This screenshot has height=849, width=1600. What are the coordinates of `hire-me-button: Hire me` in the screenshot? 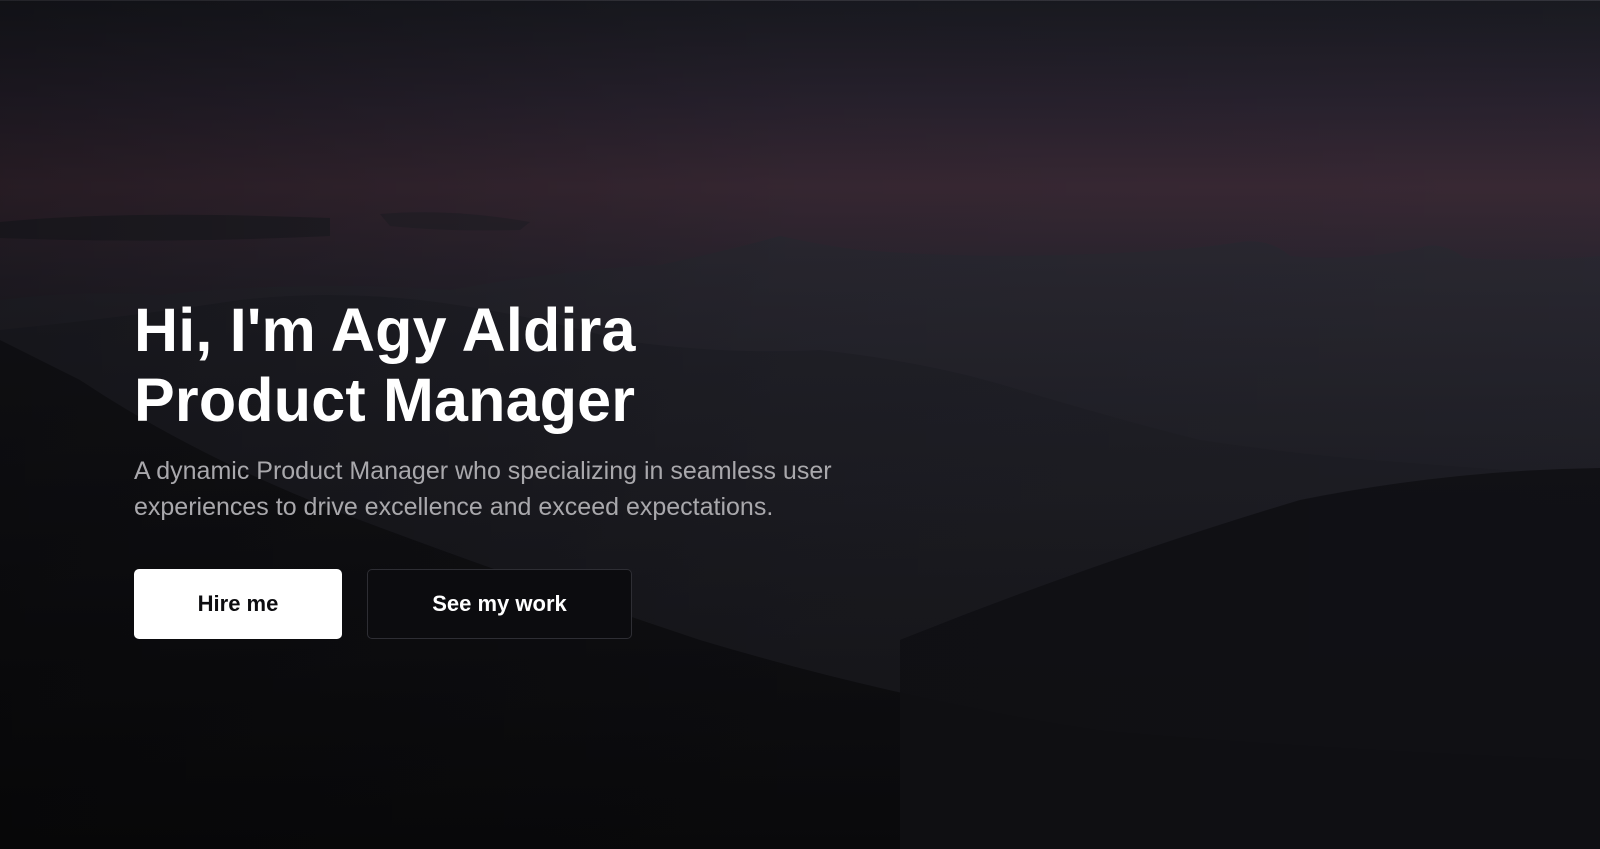 It's located at (238, 604).